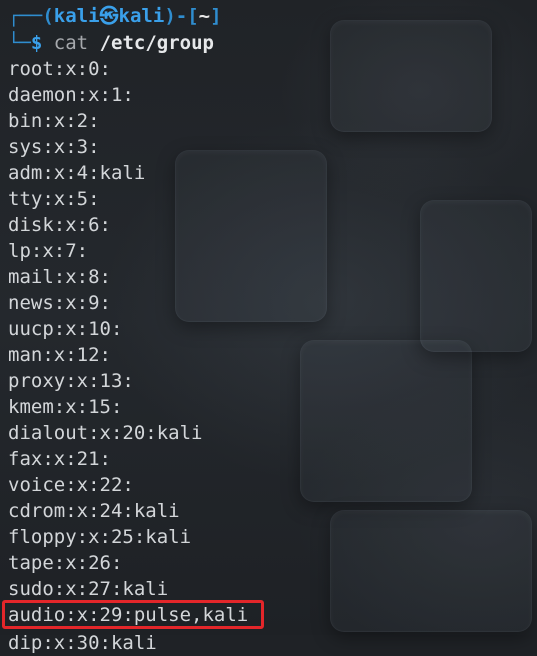 Image resolution: width=537 pixels, height=656 pixels. I want to click on output-line: disk:x:6:, so click(59, 225).